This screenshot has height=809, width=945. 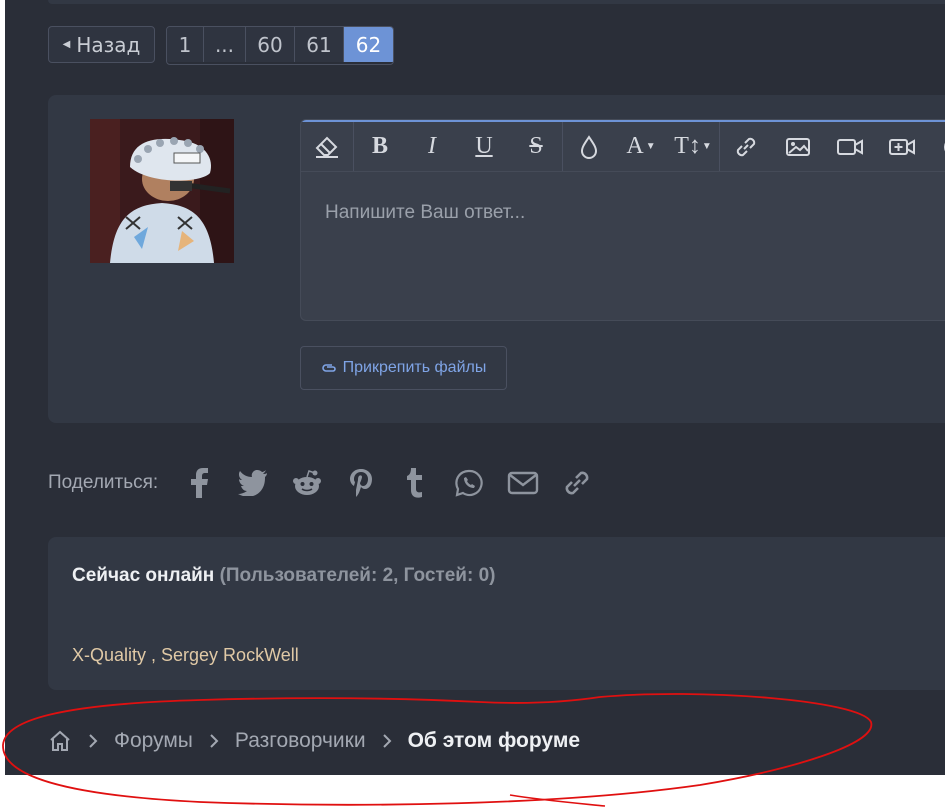 What do you see at coordinates (318, 44) in the screenshot?
I see `page-link-61: 61` at bounding box center [318, 44].